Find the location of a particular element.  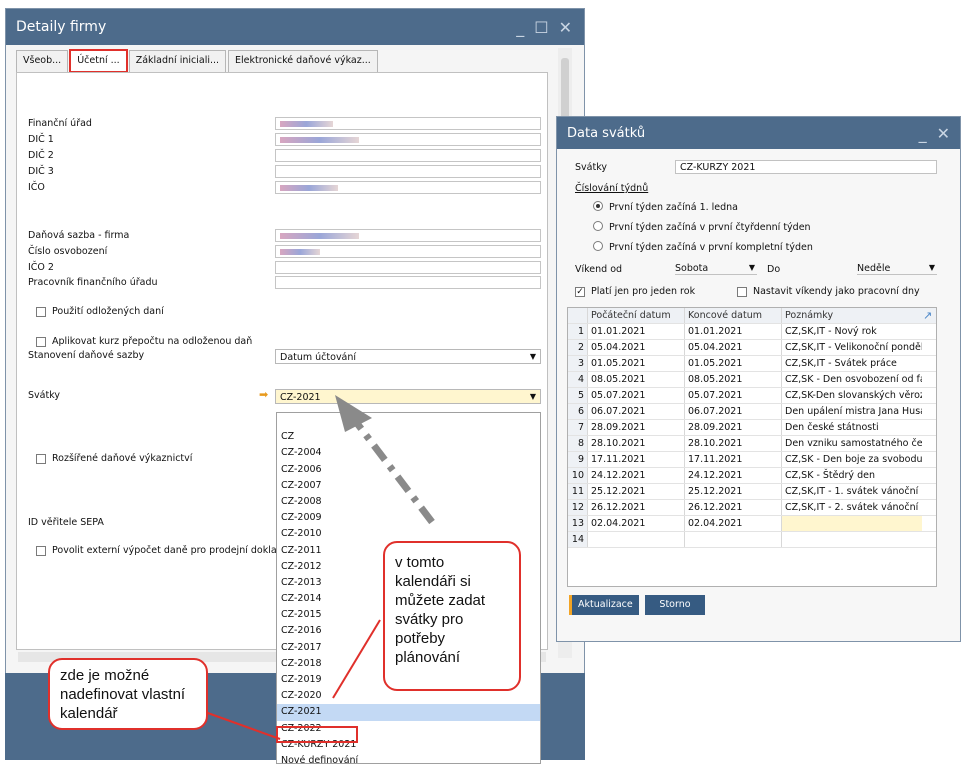

dashed-arrow-line is located at coordinates (391, 468).